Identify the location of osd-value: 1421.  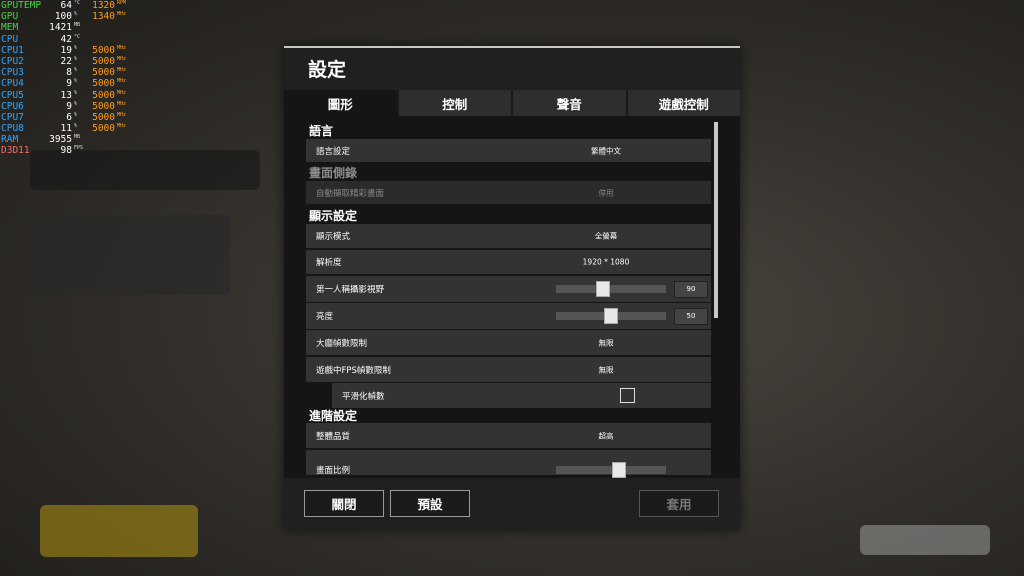
(60, 28).